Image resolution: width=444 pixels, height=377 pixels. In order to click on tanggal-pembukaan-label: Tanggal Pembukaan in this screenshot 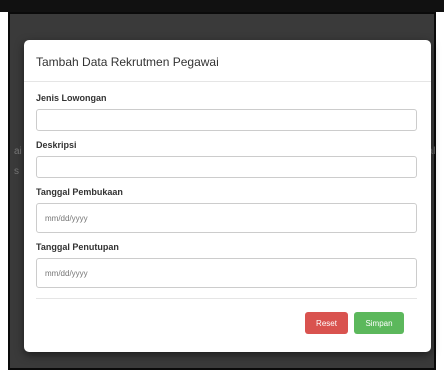, I will do `click(79, 192)`.